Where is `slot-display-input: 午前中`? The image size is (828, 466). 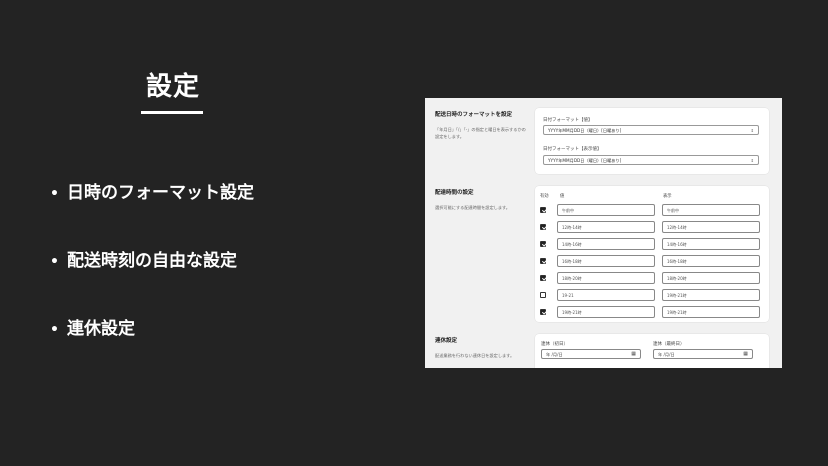
slot-display-input: 午前中 is located at coordinates (711, 210).